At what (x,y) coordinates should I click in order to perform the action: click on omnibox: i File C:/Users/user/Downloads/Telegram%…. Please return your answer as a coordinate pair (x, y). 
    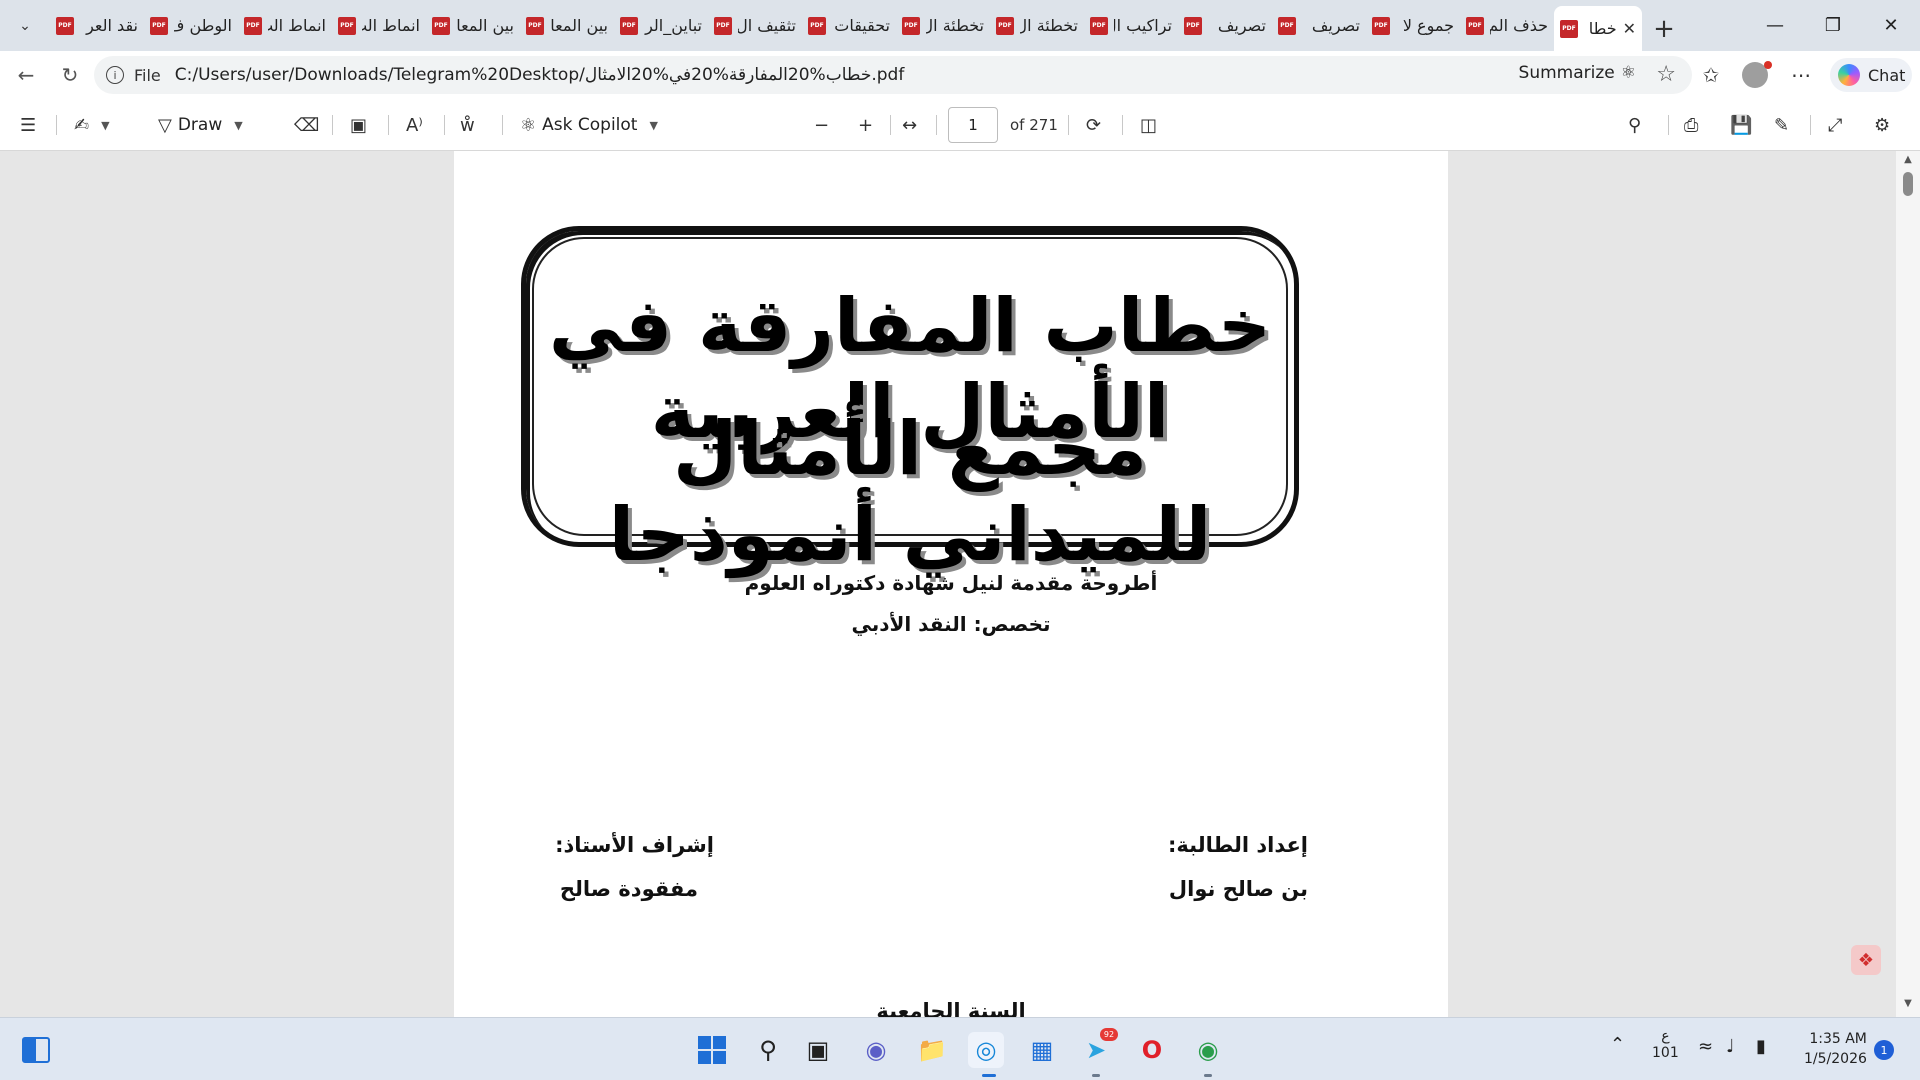
    Looking at the image, I should click on (893, 75).